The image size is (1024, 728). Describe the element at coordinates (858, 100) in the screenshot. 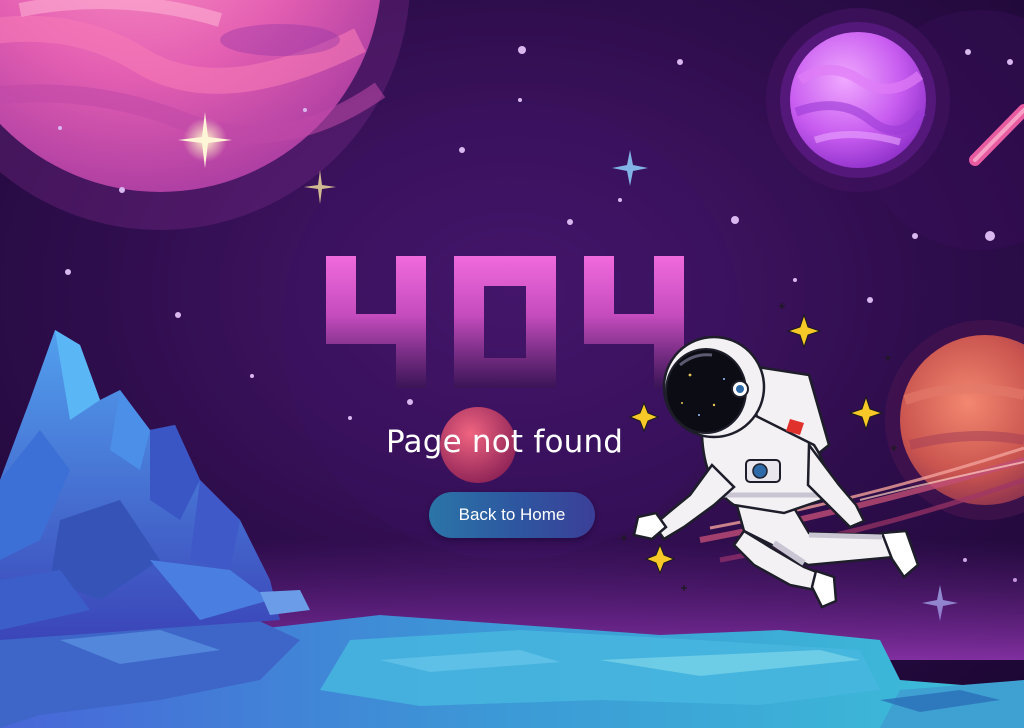

I see `violet-planet-icon` at that location.